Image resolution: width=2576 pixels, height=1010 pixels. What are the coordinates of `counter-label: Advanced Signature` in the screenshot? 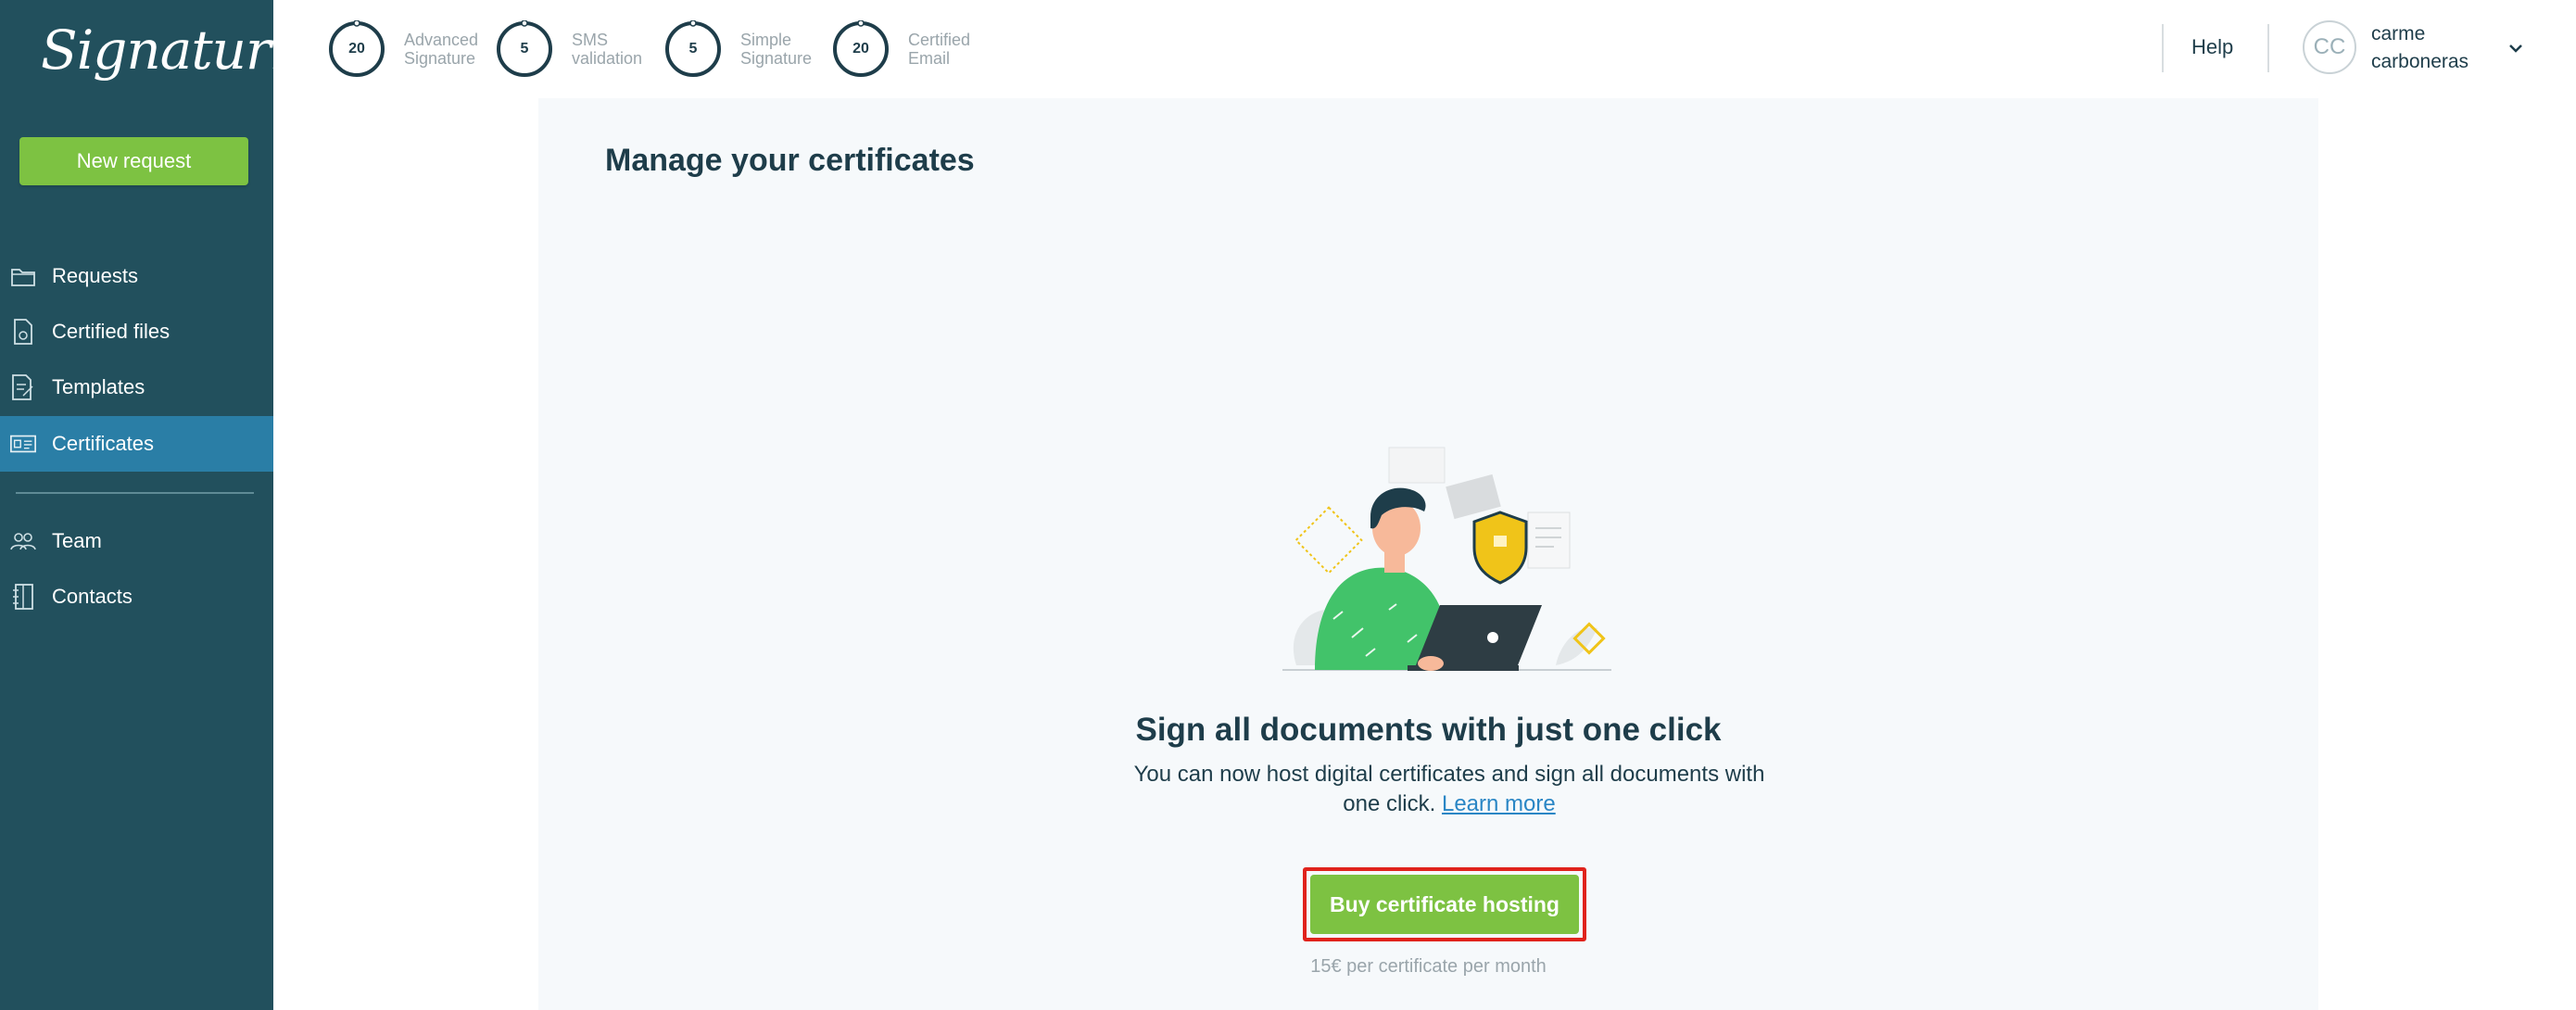 It's located at (442, 50).